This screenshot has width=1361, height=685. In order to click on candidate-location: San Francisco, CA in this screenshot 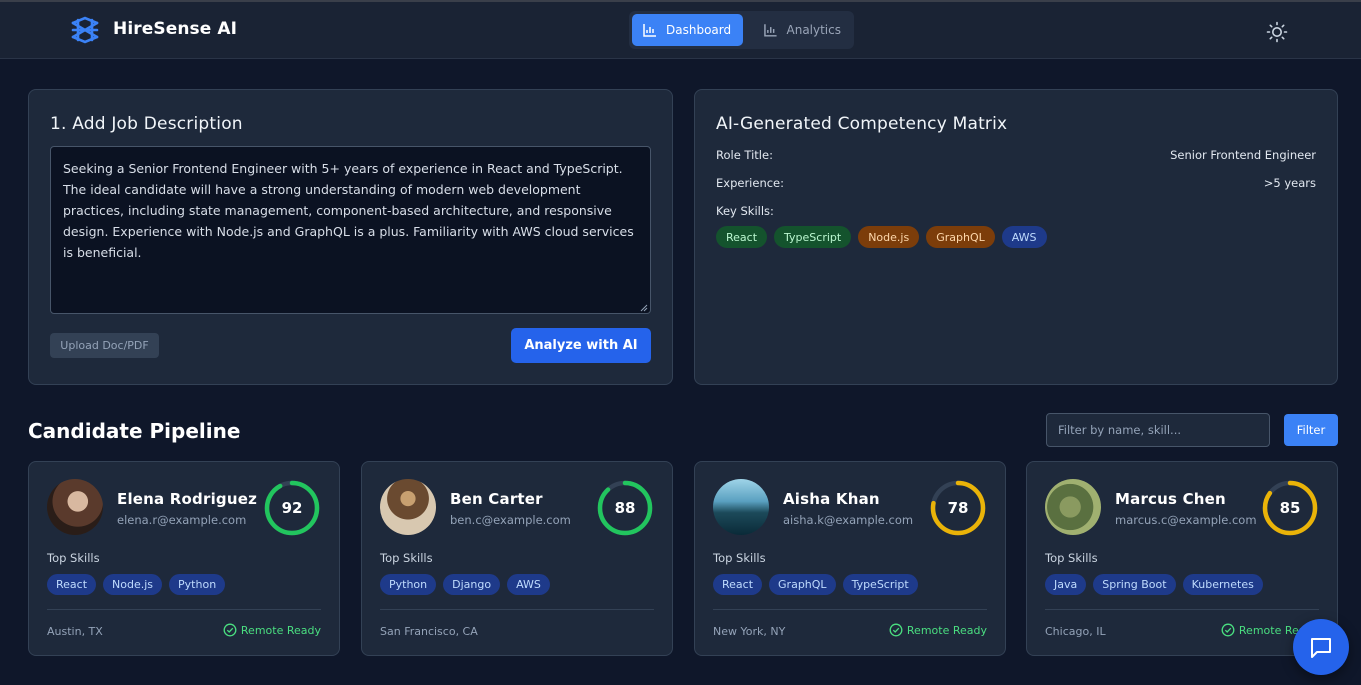, I will do `click(429, 631)`.